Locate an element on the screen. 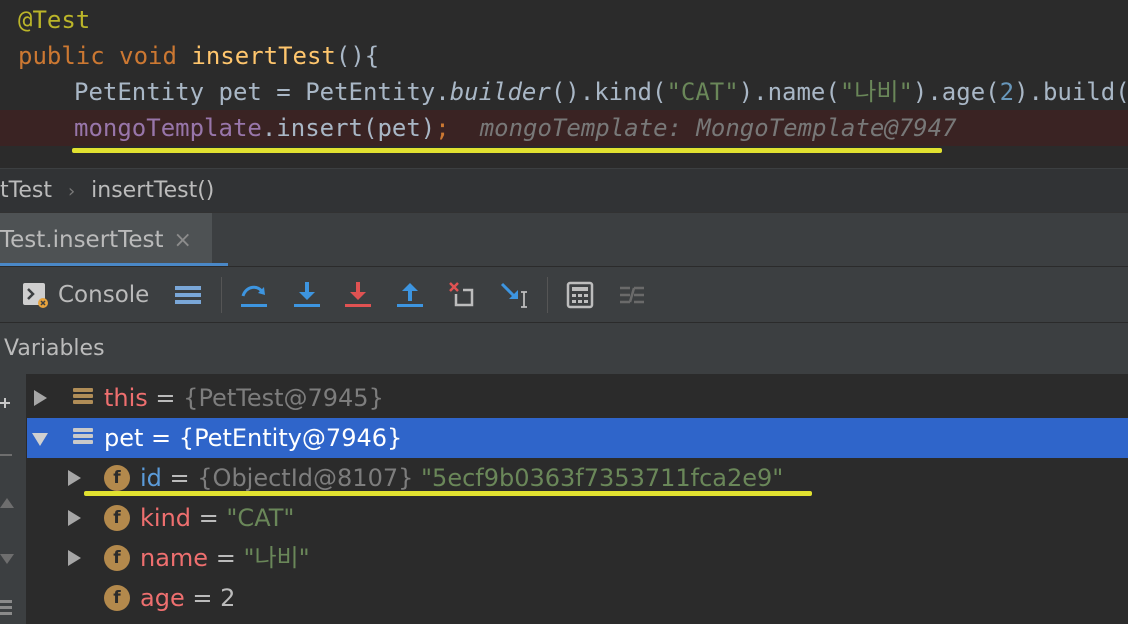  force-step-into-button is located at coordinates (358, 295).